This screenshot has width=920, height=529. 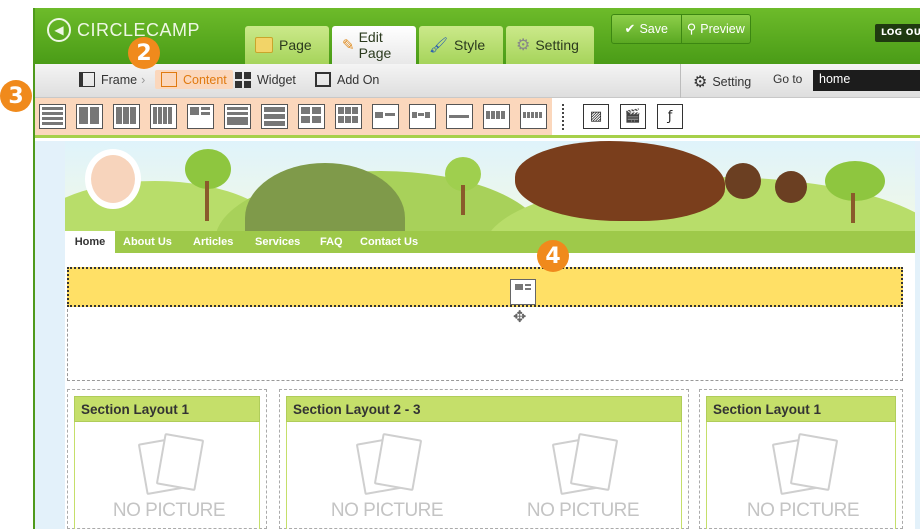 What do you see at coordinates (205, 79) in the screenshot?
I see `content-label: Content` at bounding box center [205, 79].